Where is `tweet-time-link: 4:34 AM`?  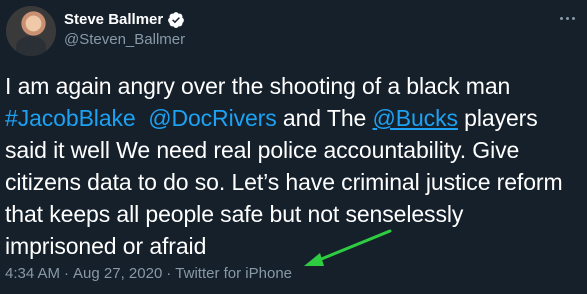 tweet-time-link: 4:34 AM is located at coordinates (32, 274).